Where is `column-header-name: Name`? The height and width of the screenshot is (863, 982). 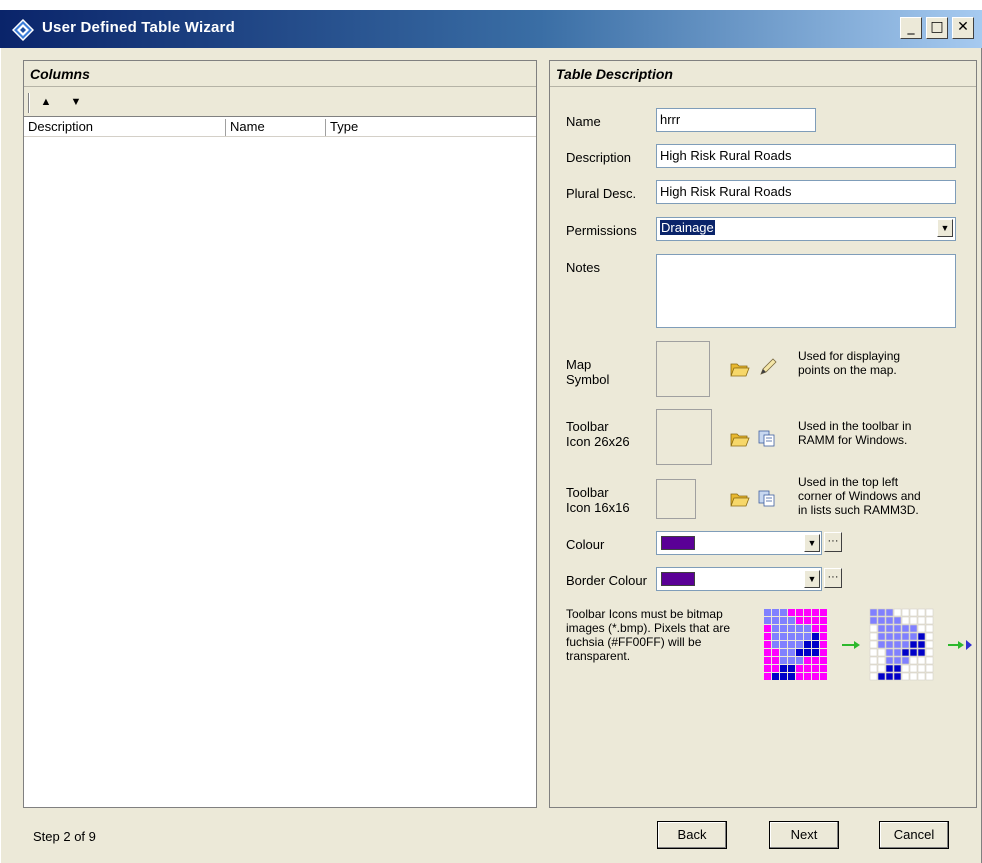 column-header-name: Name is located at coordinates (276, 127).